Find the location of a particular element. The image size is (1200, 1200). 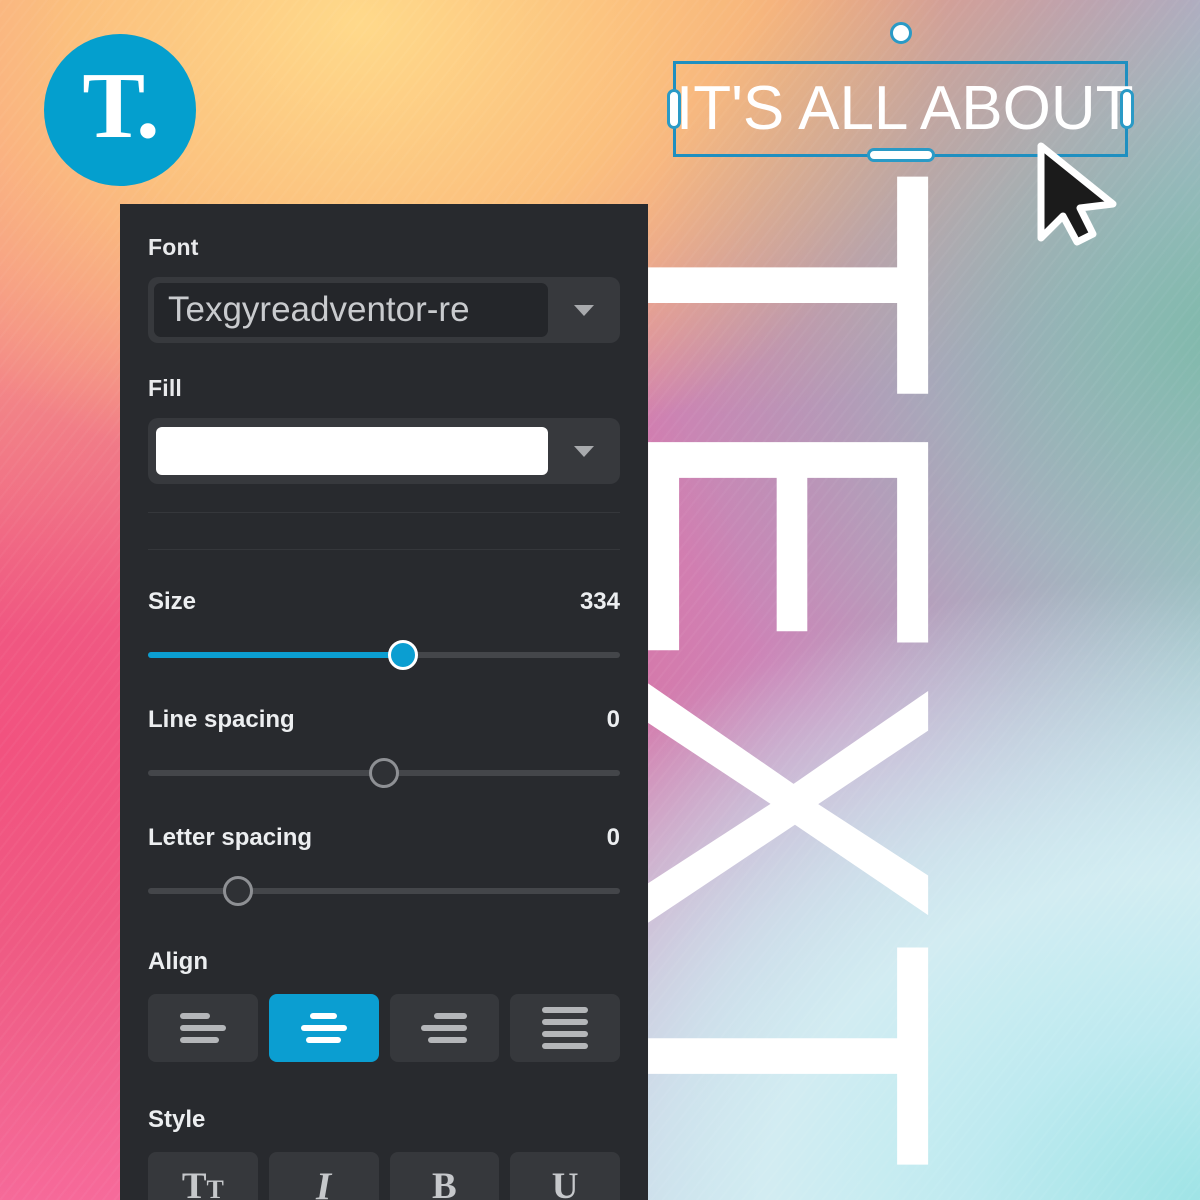

size-slider is located at coordinates (384, 655).